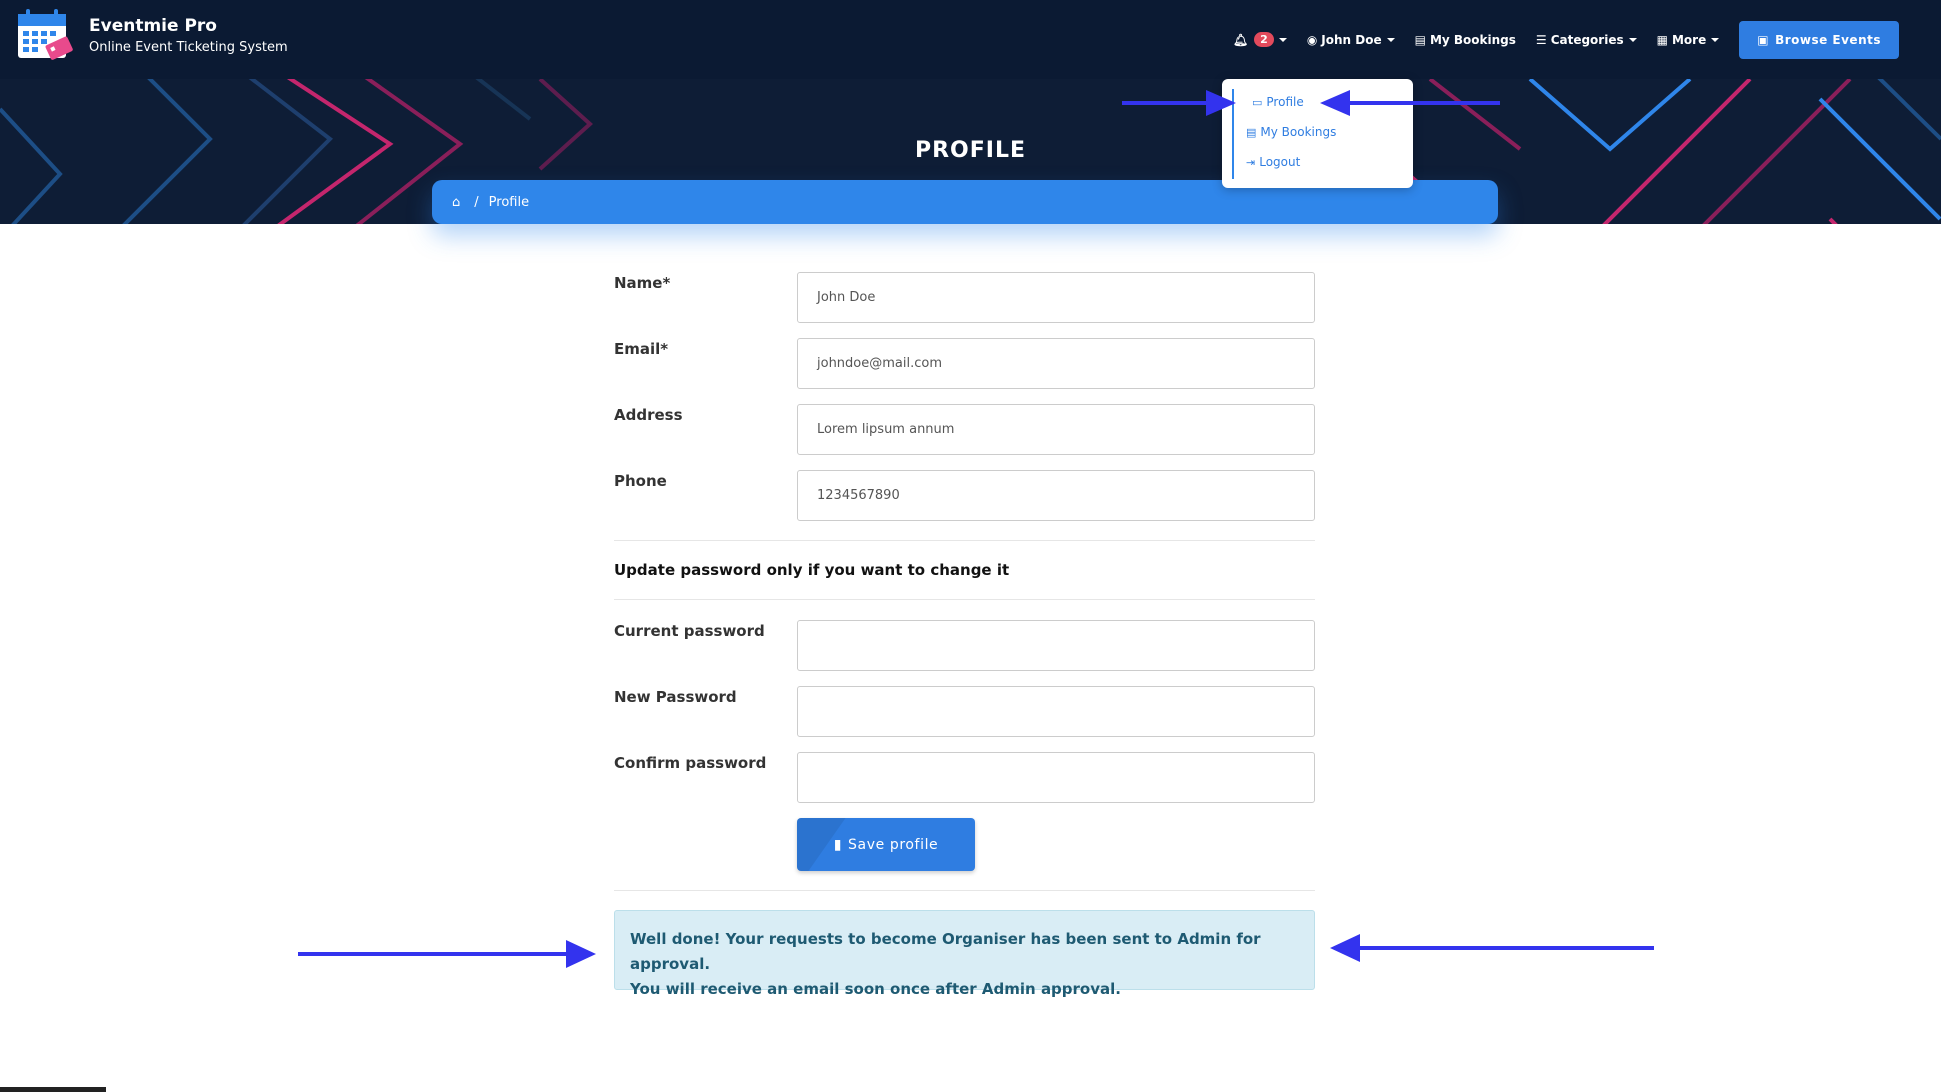  Describe the element at coordinates (153, 26) in the screenshot. I see `app-name: Eventmie Pro` at that location.